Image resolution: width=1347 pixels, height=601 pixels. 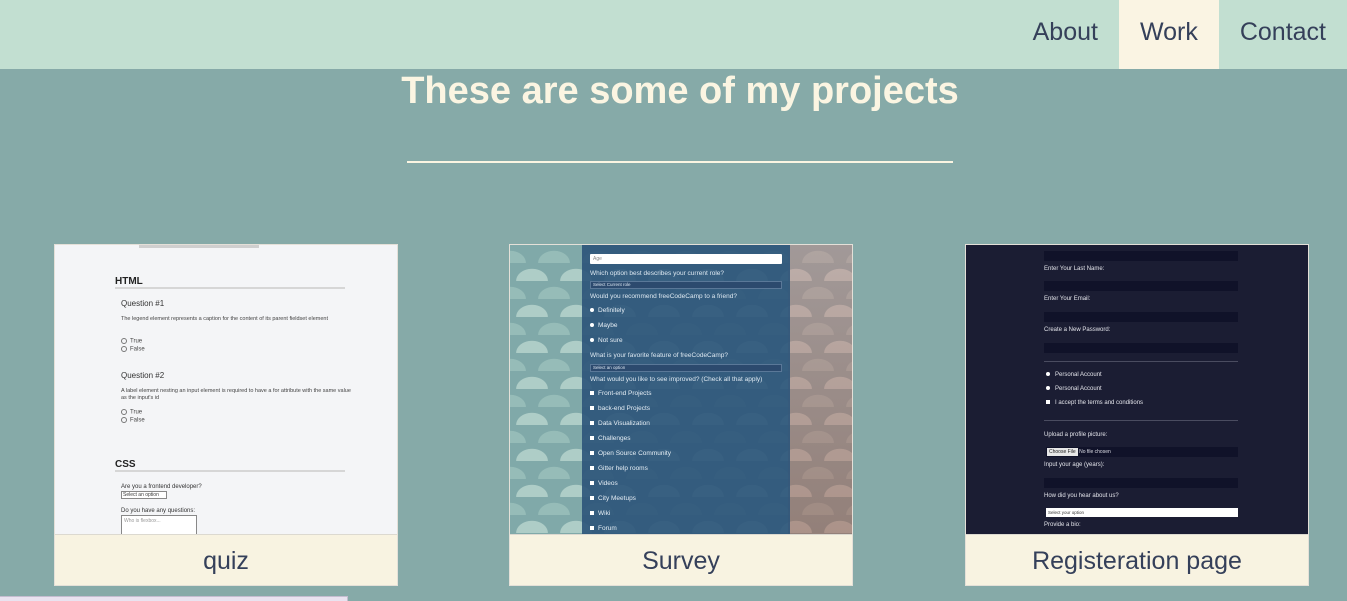 I want to click on thumbnail-select: Select your option, so click(x=1142, y=512).